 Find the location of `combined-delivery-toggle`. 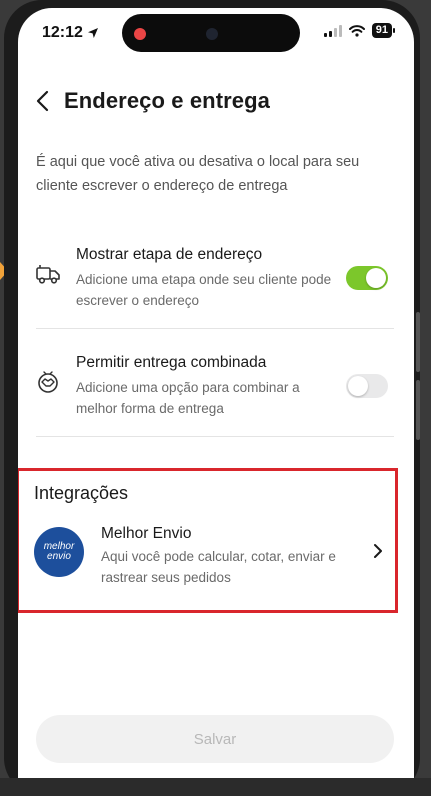

combined-delivery-toggle is located at coordinates (367, 386).